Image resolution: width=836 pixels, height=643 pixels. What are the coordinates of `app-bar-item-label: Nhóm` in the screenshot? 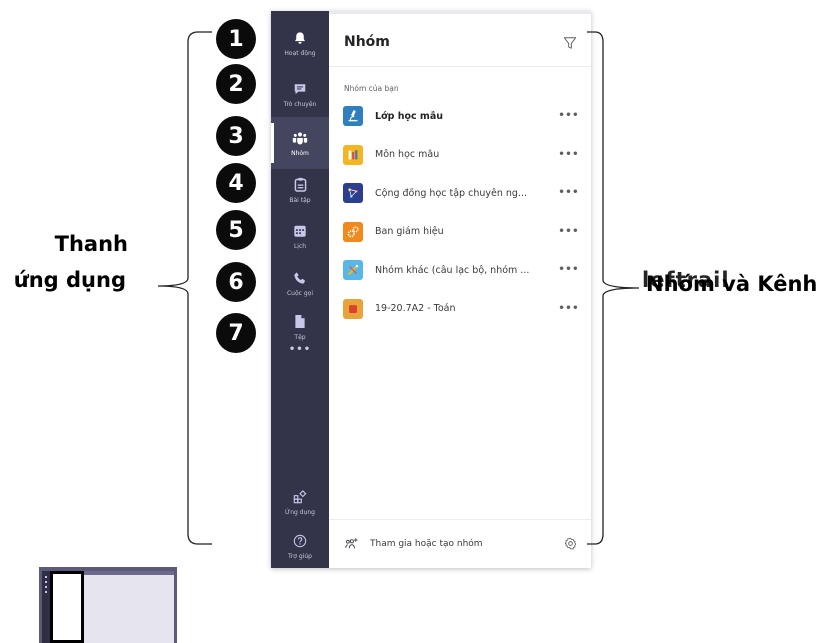 It's located at (300, 153).